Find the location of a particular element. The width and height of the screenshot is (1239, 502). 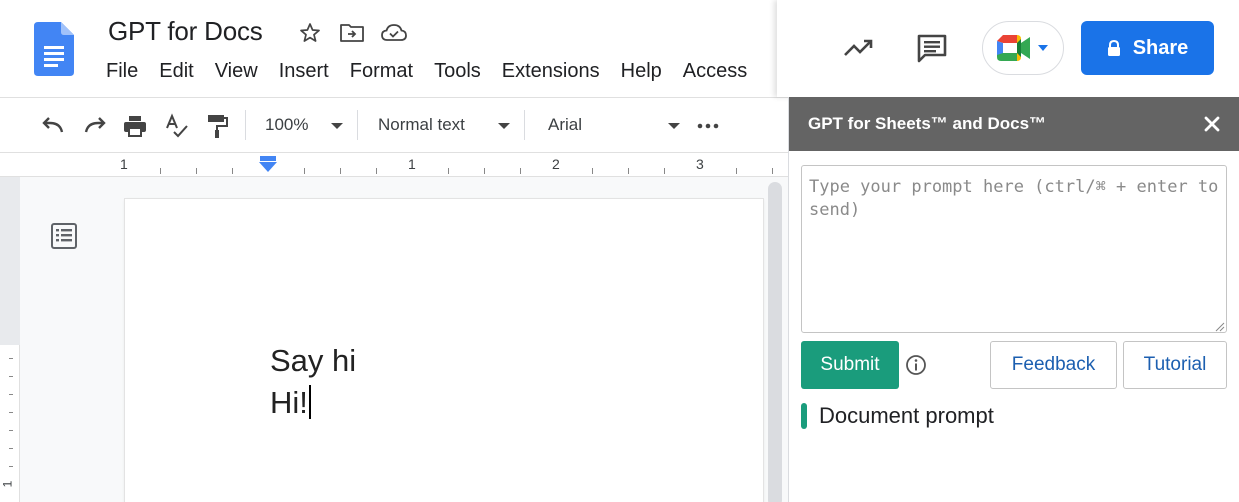

zoom-select: 100% is located at coordinates (286, 125).